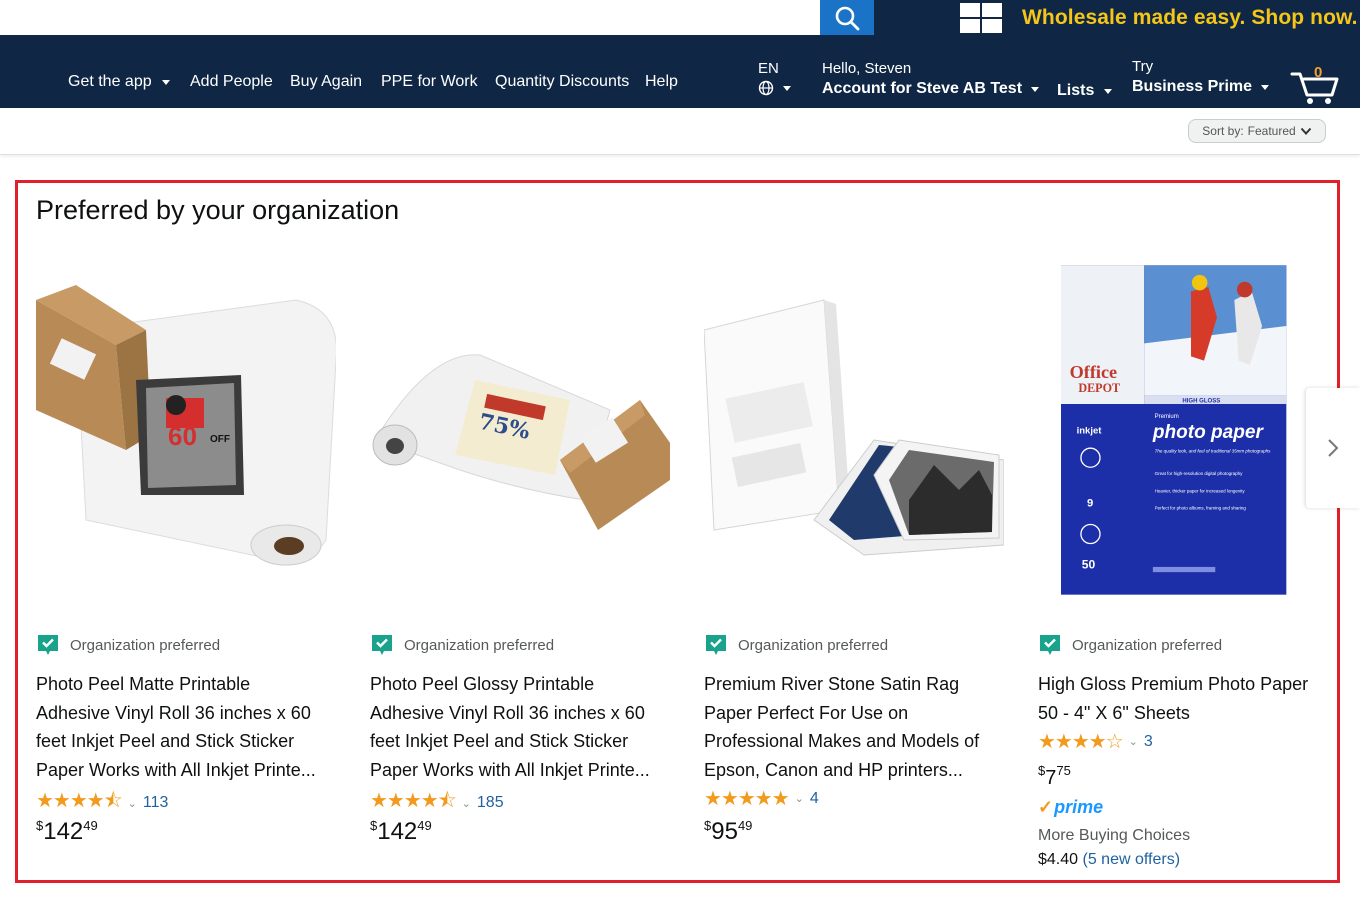 The width and height of the screenshot is (1360, 912). I want to click on search-input, so click(410, 17).